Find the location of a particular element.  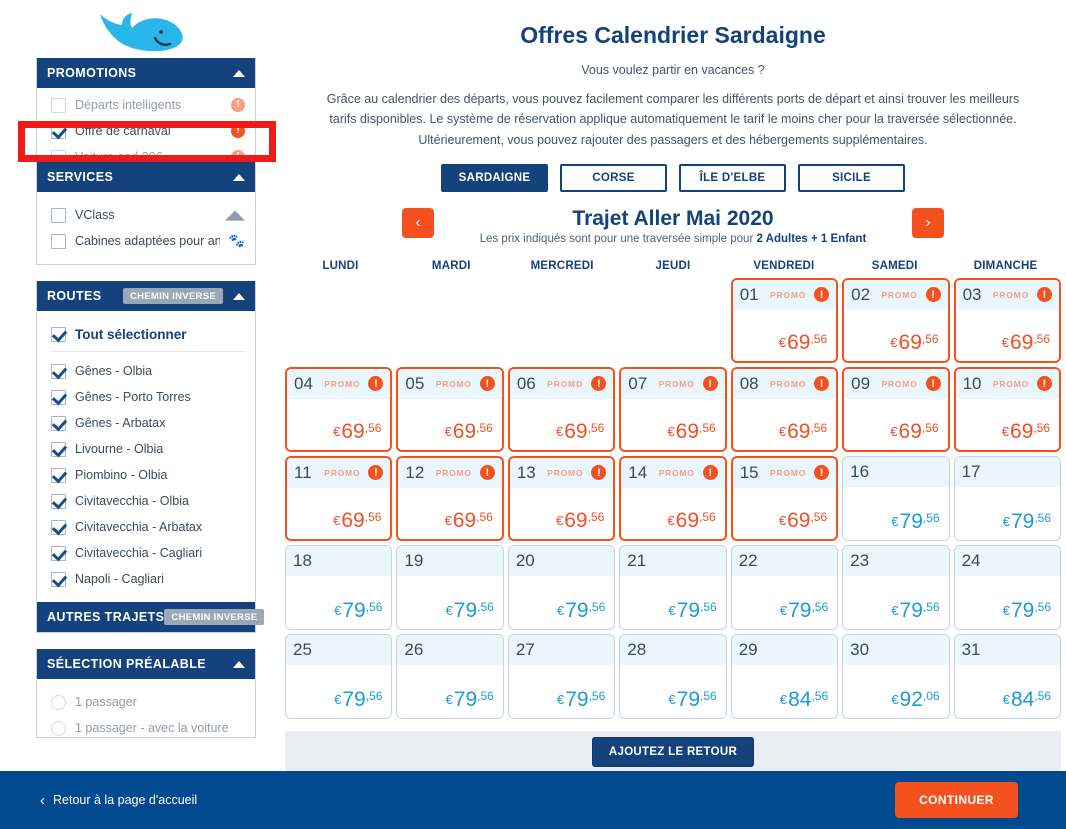

tab-ile-delbe: ÎLE D'ELBE is located at coordinates (732, 177).